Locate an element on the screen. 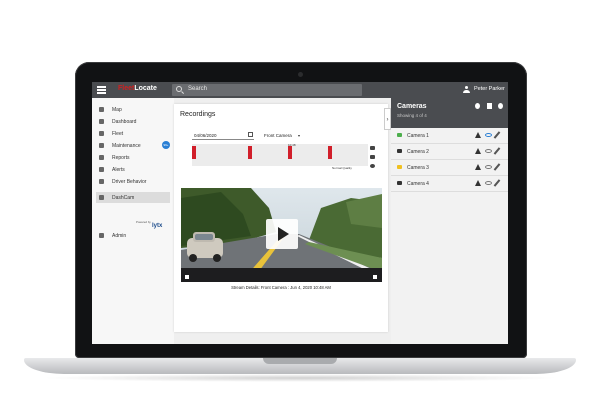 The image size is (600, 400). video-player is located at coordinates (281, 235).